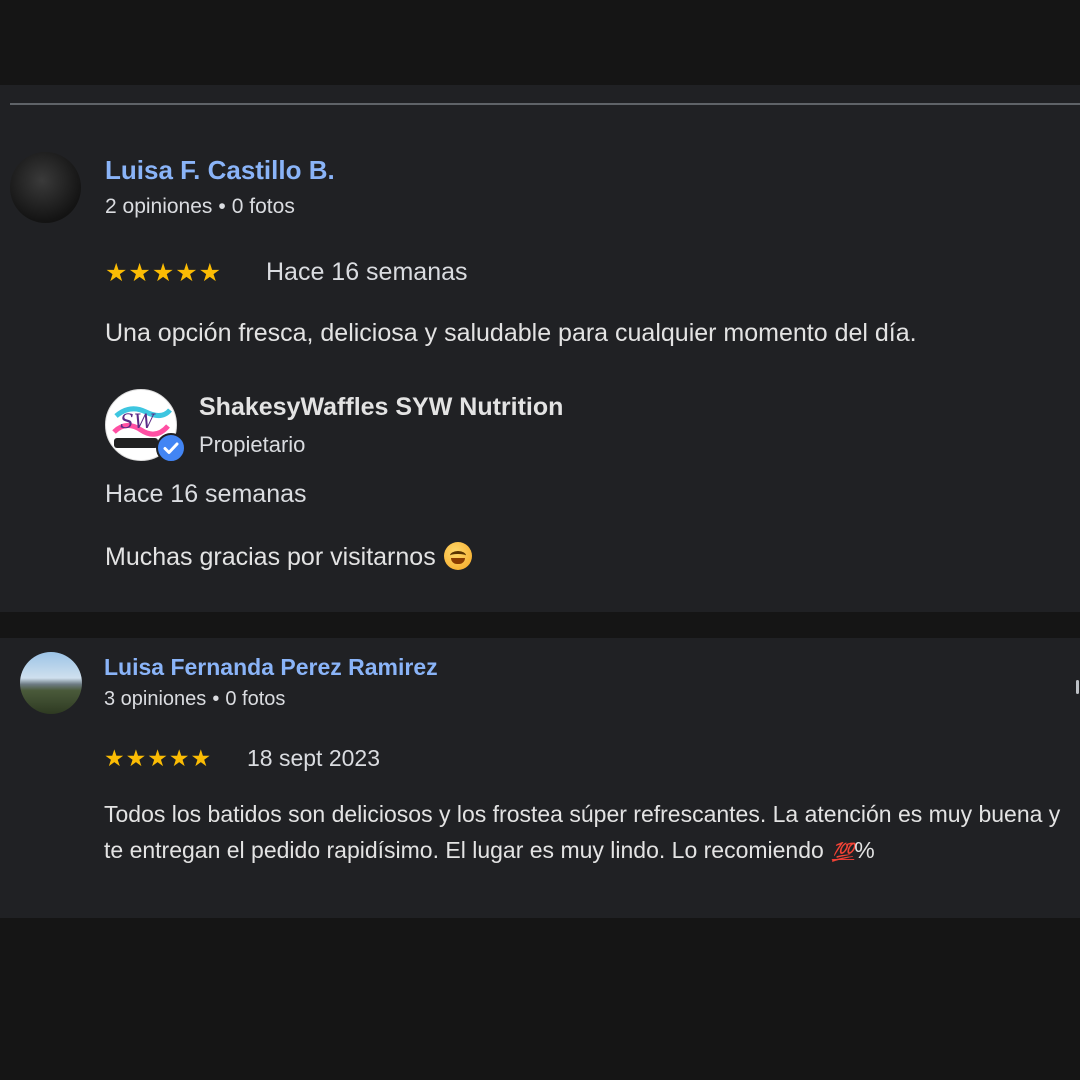 This screenshot has width=1080, height=1080. I want to click on owner-name: ShakesyWaffles SYW Nutrition, so click(381, 407).